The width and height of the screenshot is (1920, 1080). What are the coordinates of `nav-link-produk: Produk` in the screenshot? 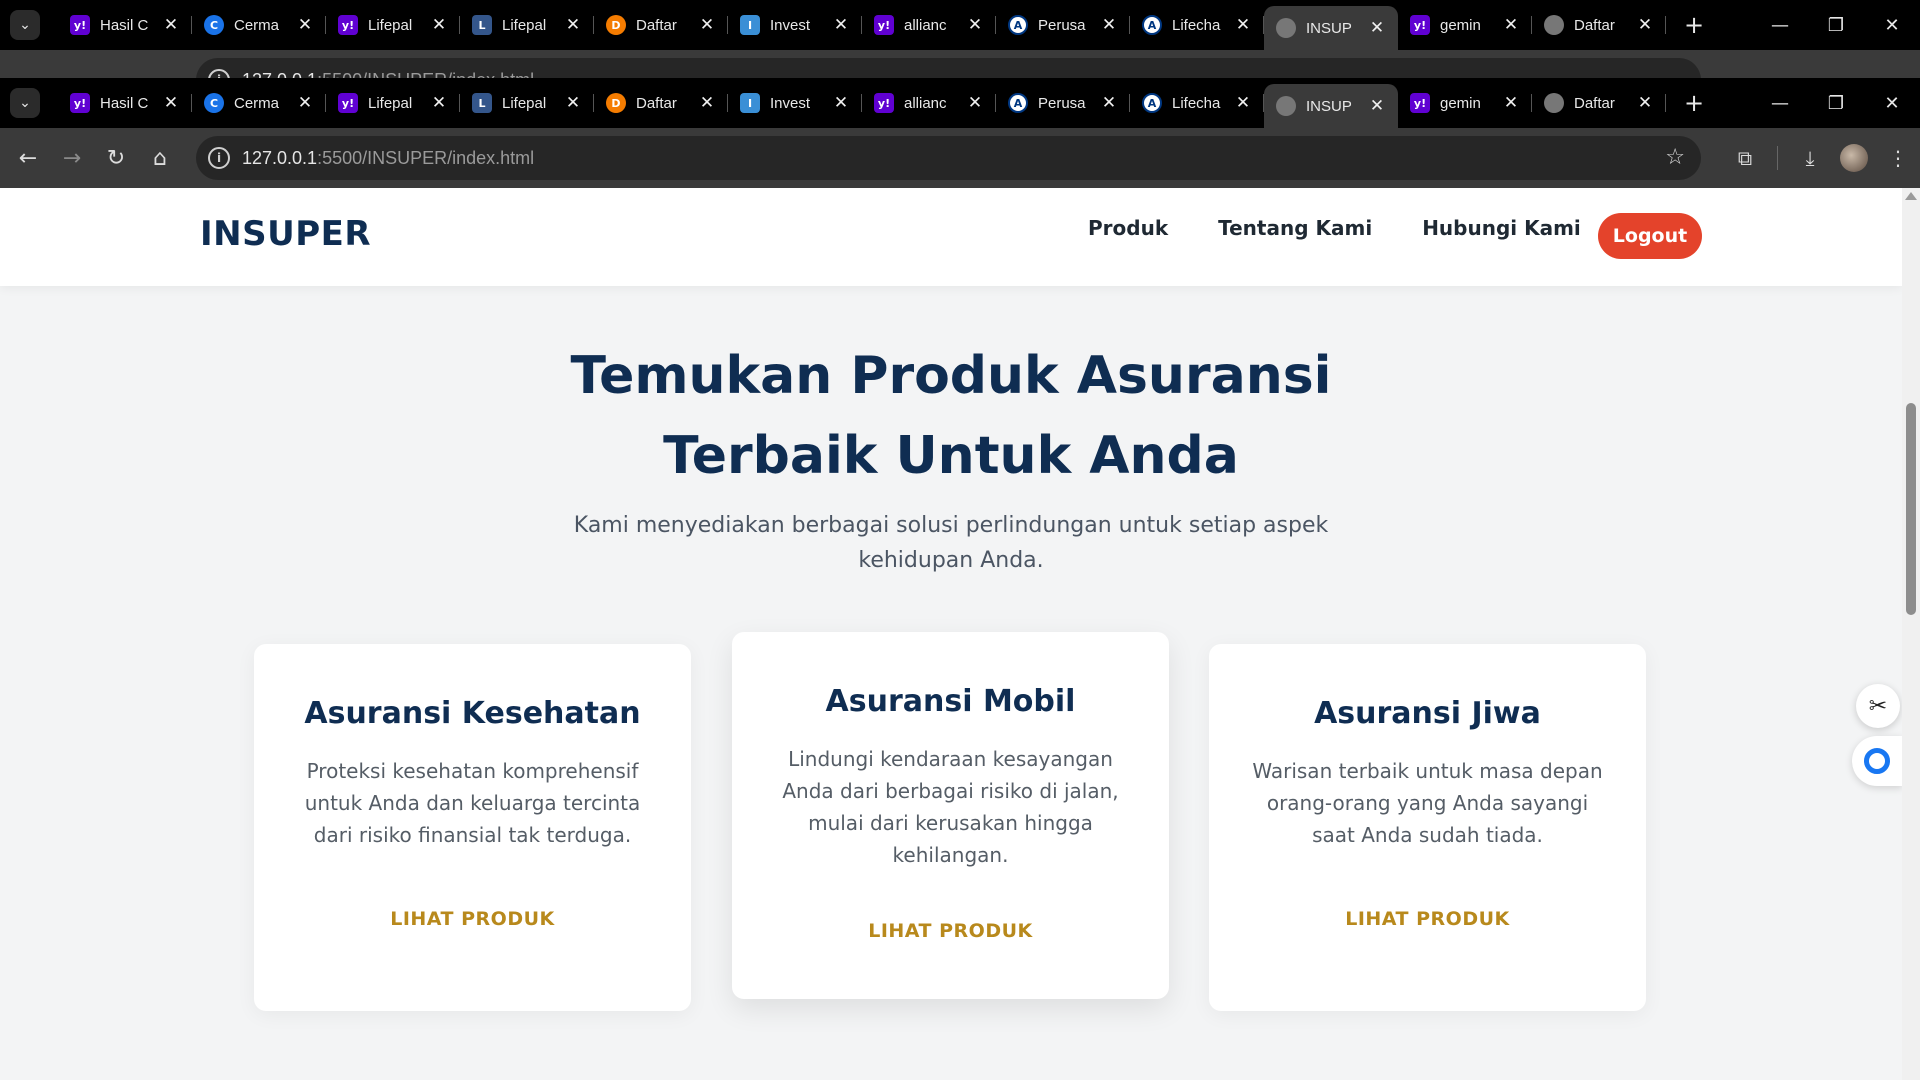 It's located at (1128, 228).